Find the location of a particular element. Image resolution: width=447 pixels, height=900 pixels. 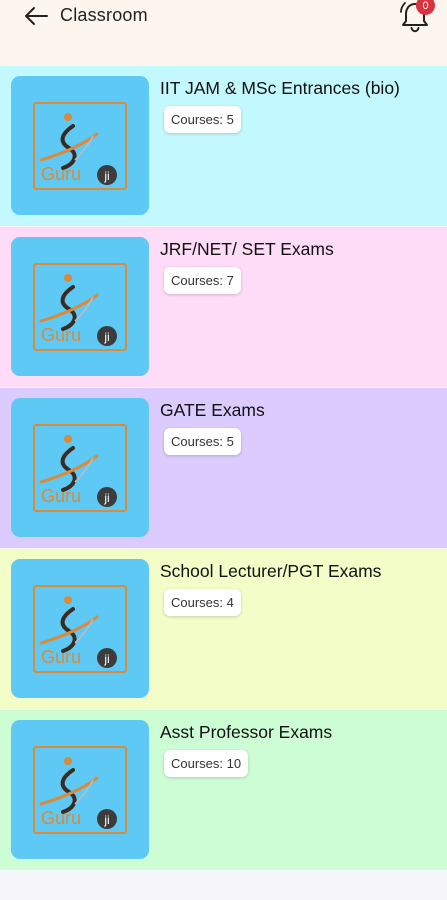

category-title: GATE Exams is located at coordinates (212, 410).